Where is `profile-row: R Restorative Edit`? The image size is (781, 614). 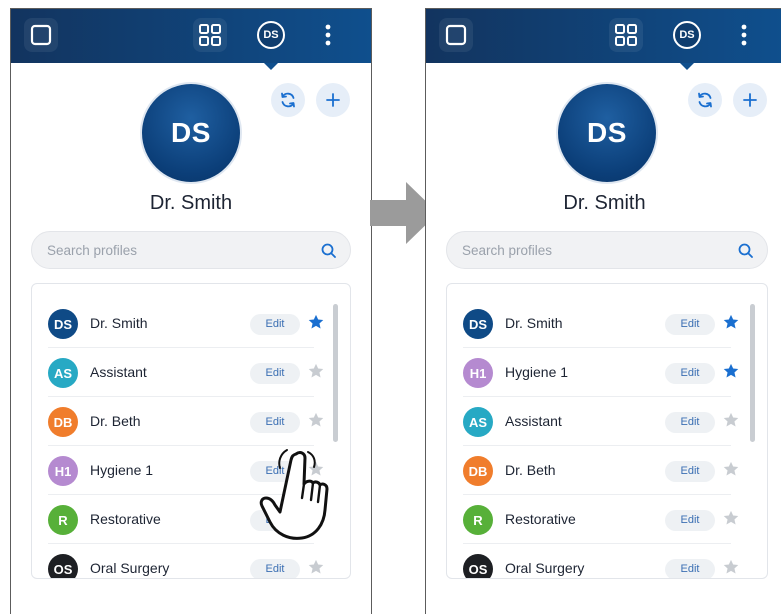
profile-row: R Restorative Edit is located at coordinates (601, 520).